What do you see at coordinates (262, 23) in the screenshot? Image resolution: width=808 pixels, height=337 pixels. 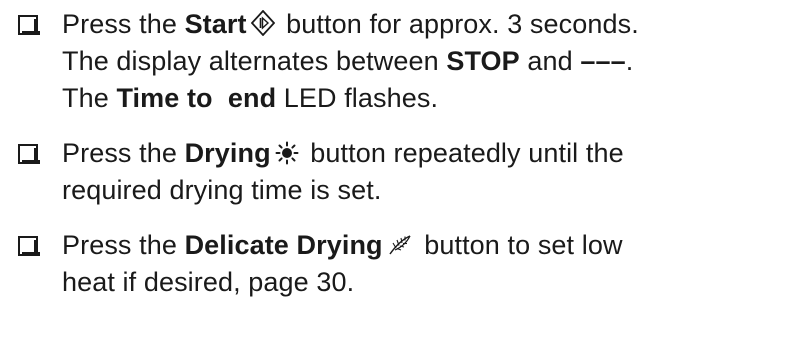 I see `start-pause-diamond-icon` at bounding box center [262, 23].